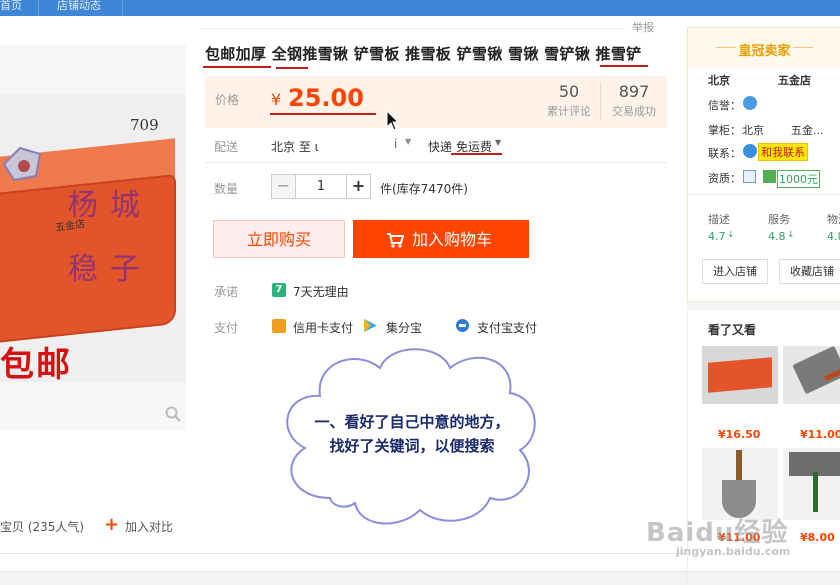  What do you see at coordinates (833, 219) in the screenshot?
I see `score-name: 物流` at bounding box center [833, 219].